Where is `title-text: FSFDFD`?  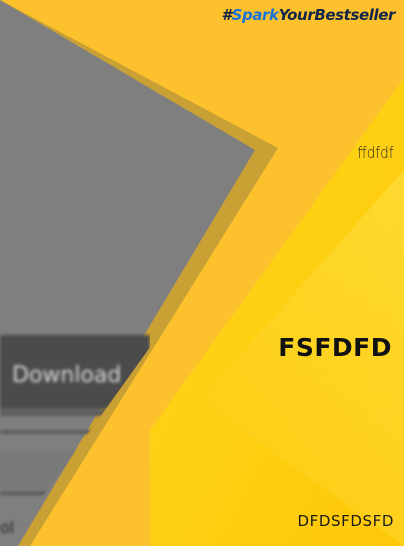 title-text: FSFDFD is located at coordinates (335, 347).